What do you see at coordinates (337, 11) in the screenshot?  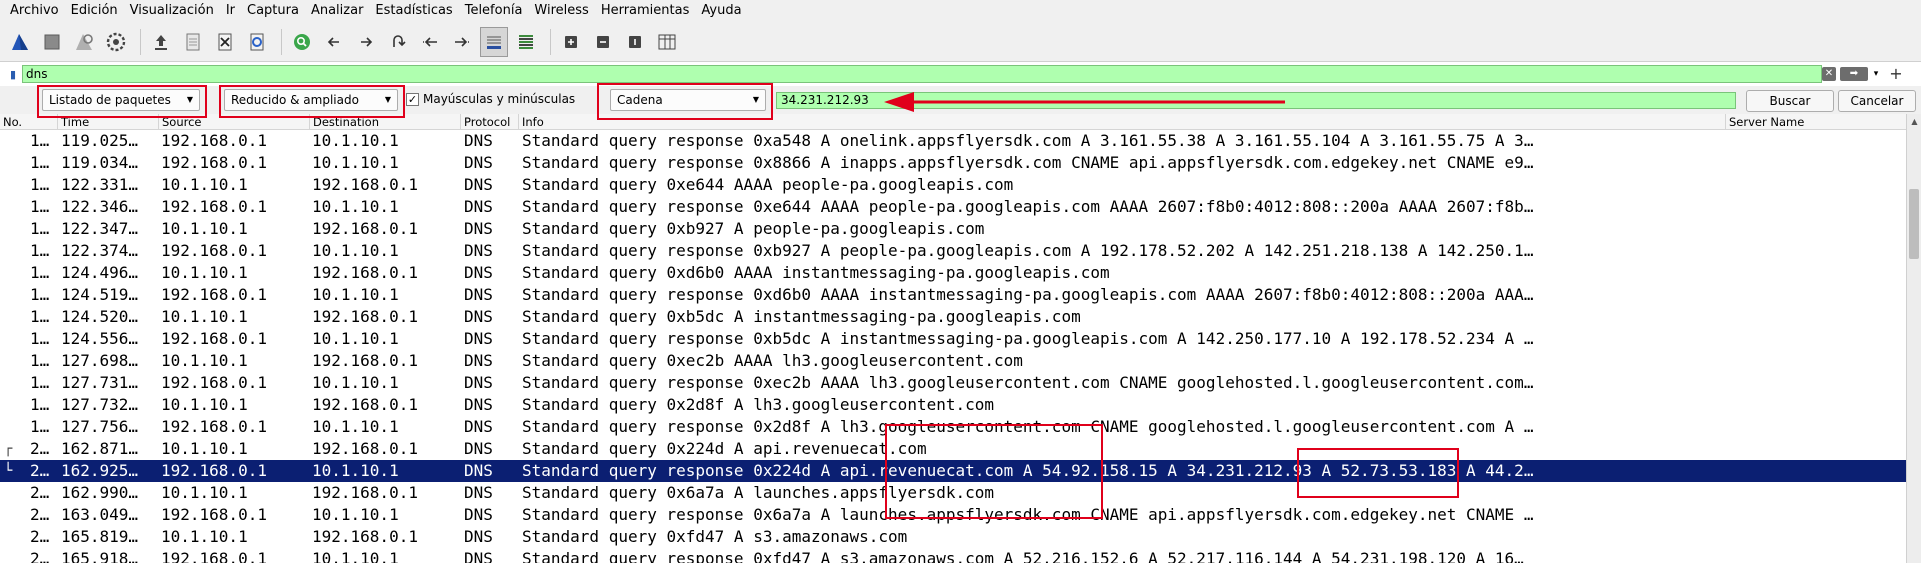 I see `menu-item-5: Analizar` at bounding box center [337, 11].